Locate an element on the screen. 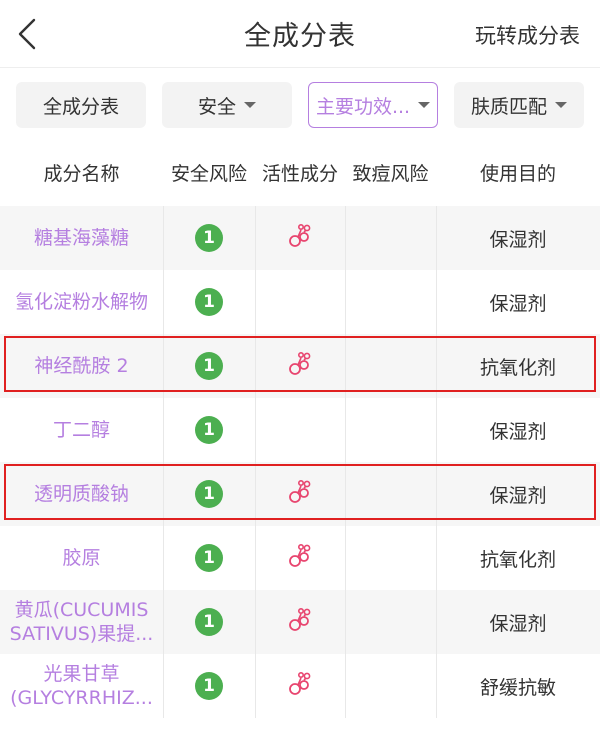 This screenshot has width=600, height=736. filter-label: 安全 is located at coordinates (216, 106).